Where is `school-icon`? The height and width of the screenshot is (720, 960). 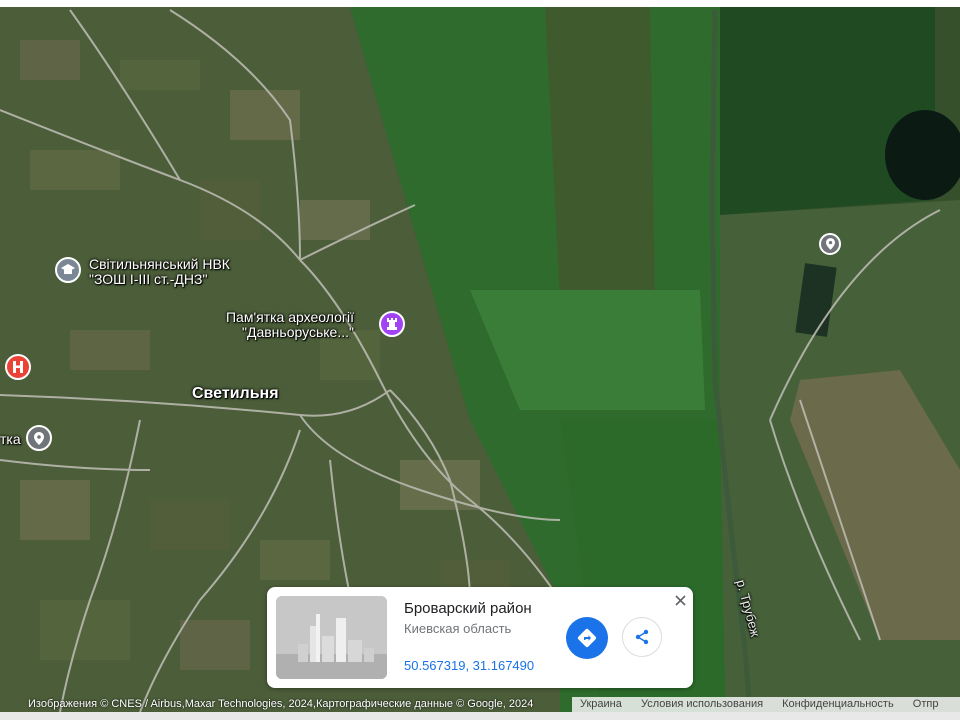 school-icon is located at coordinates (68, 269).